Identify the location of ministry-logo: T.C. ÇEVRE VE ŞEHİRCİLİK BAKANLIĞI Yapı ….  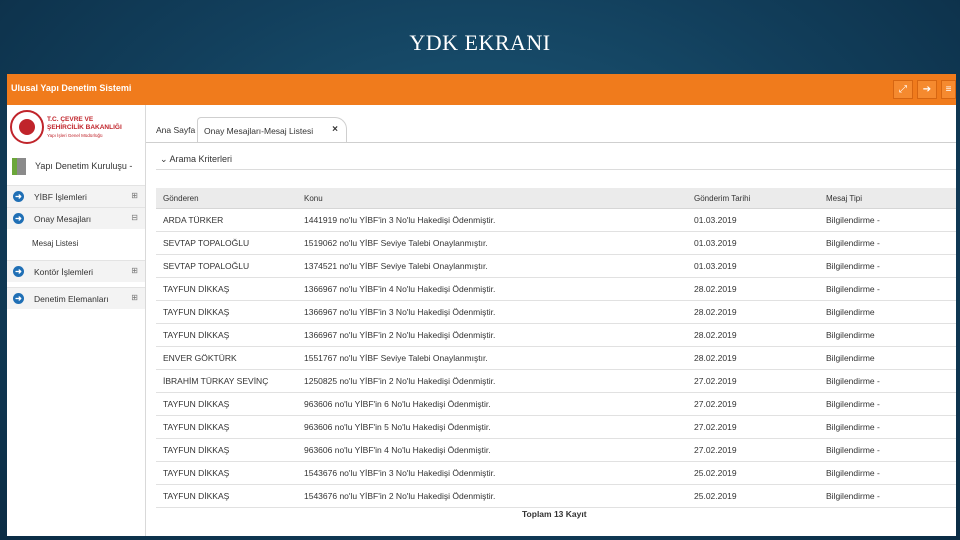
(75, 130).